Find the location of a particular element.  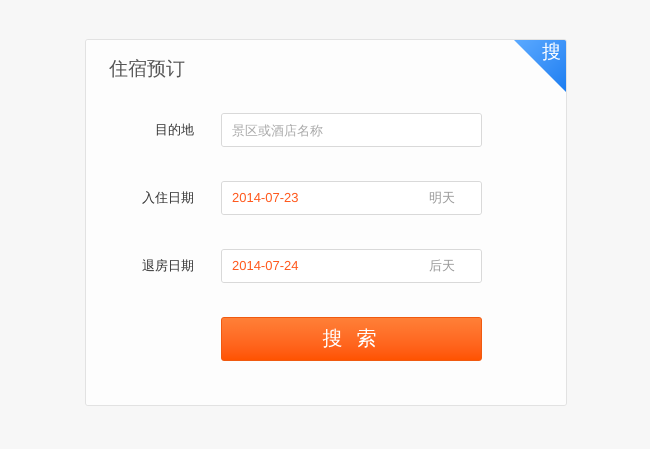

field-label: 退房日期 is located at coordinates (167, 266).